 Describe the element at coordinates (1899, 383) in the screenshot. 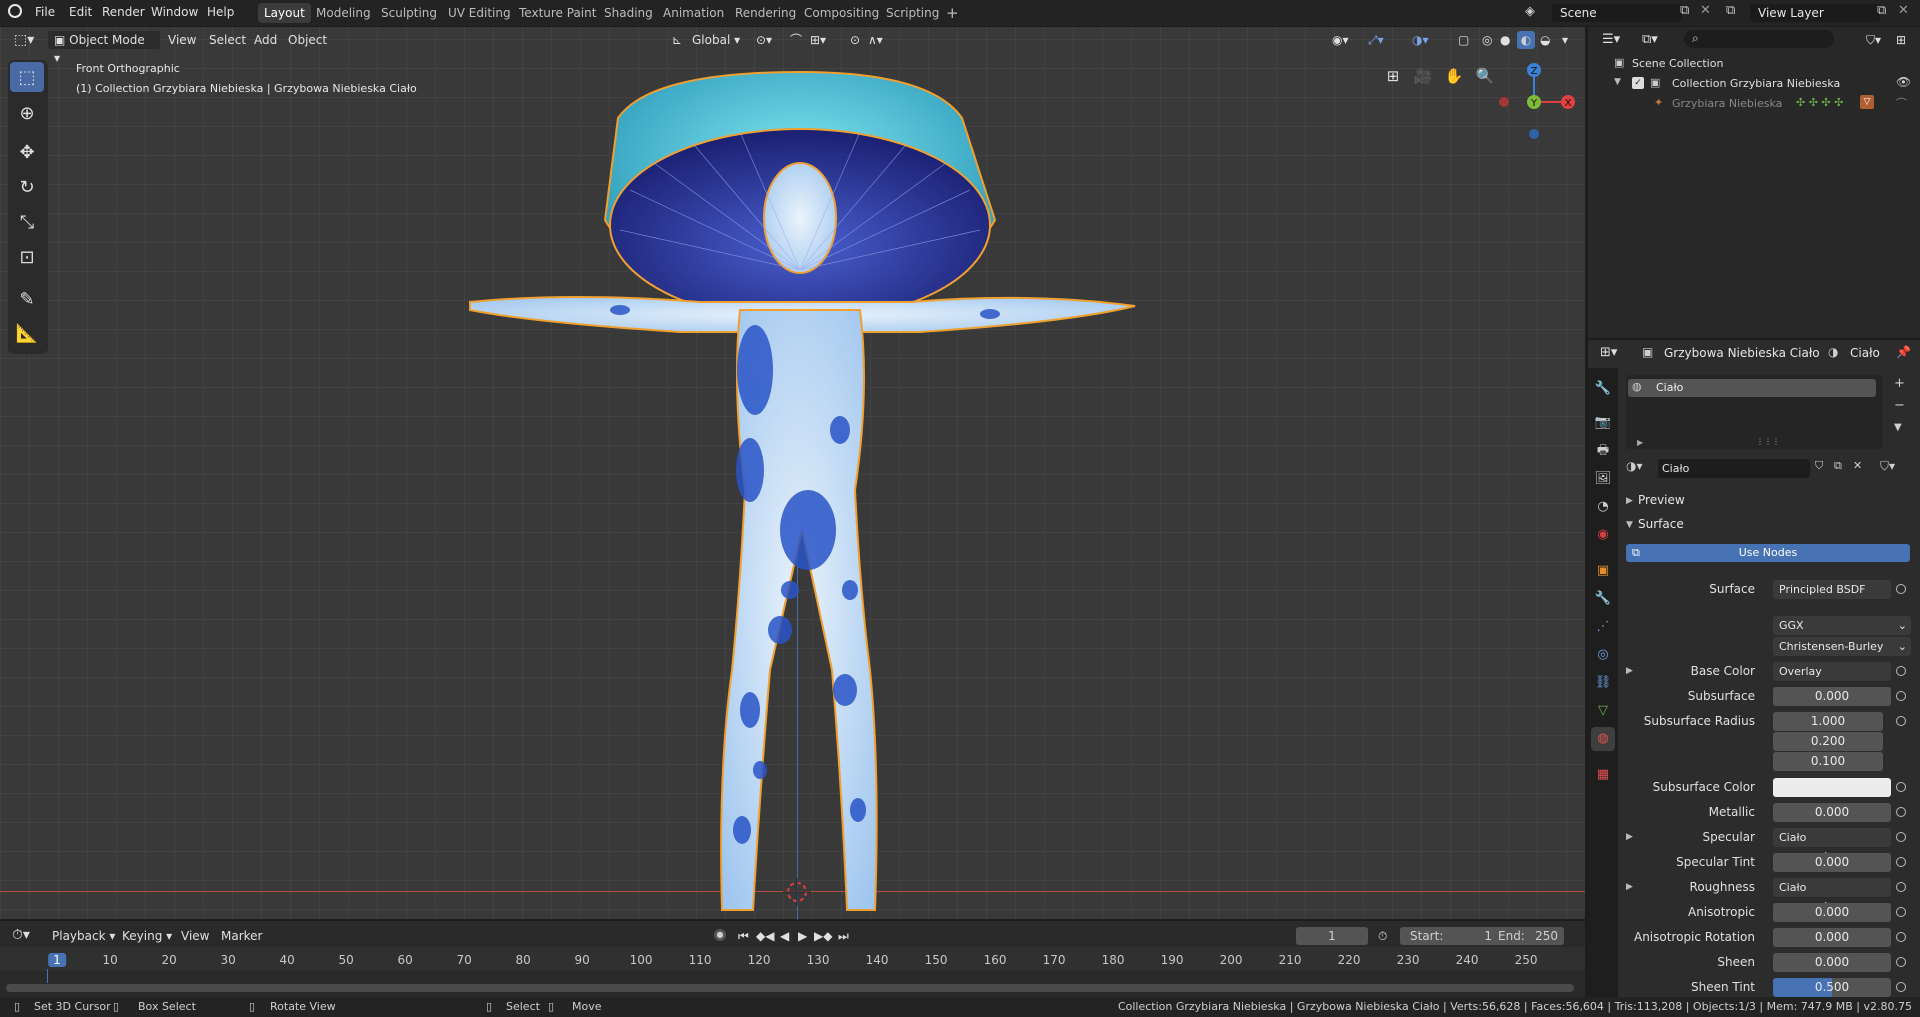

I see `add-slot-icon: +` at that location.